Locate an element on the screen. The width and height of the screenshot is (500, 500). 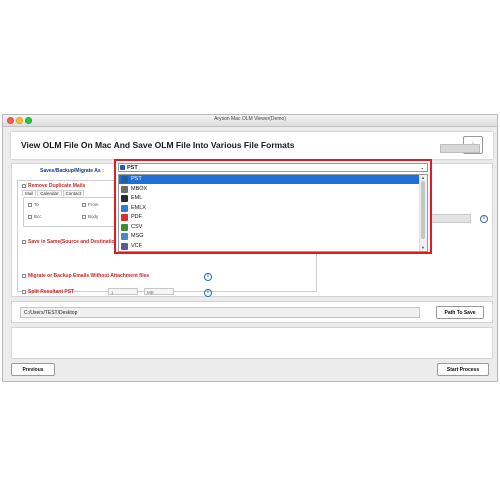
scroll-down-icon: ▼ is located at coordinates (423, 248).